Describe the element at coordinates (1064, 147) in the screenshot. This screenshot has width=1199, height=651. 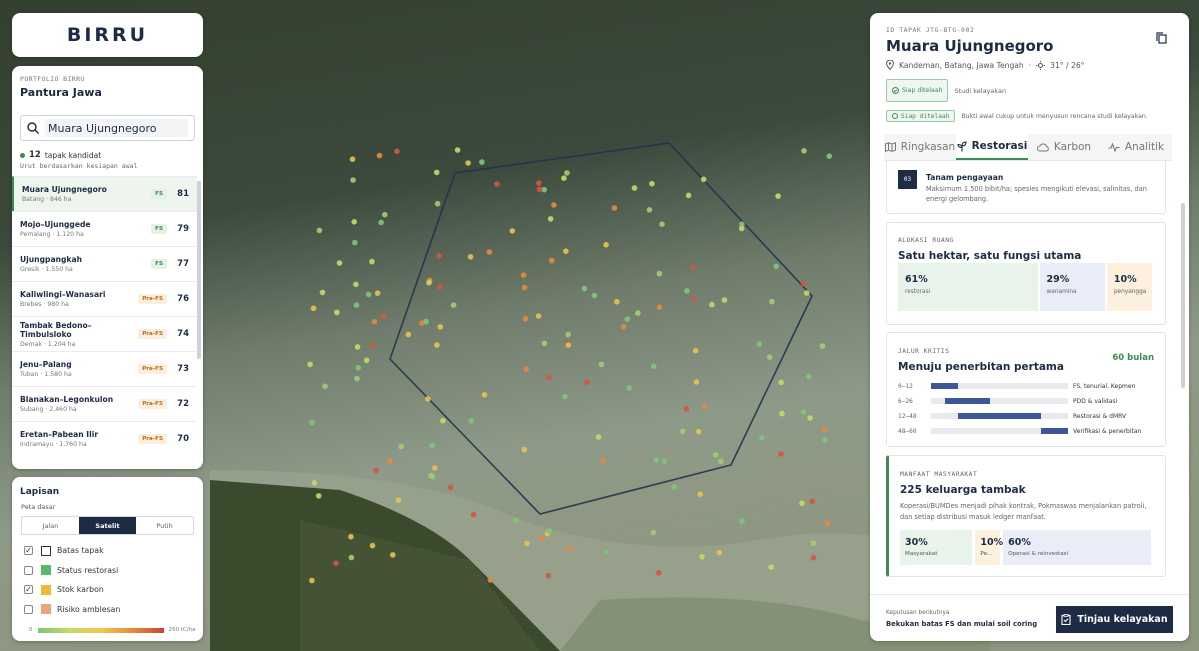
I see `tab-karbon: Karbon` at that location.